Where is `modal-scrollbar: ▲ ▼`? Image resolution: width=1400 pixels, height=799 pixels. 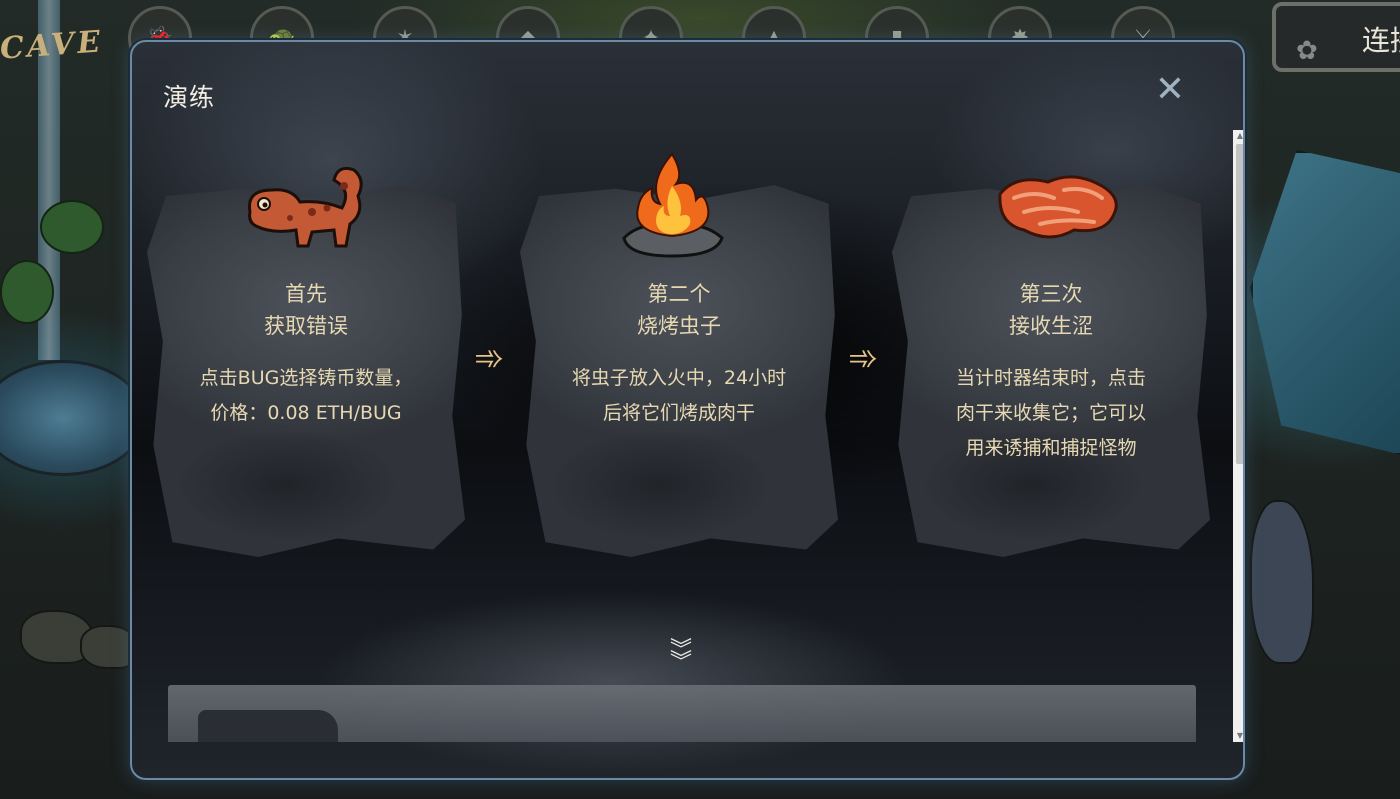 modal-scrollbar: ▲ ▼ is located at coordinates (1238, 436).